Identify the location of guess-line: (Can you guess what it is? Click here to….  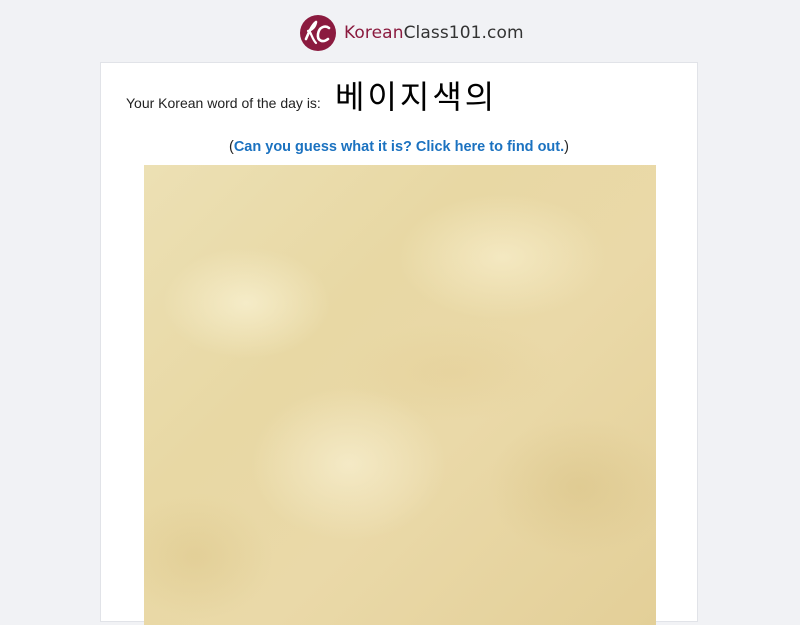
(399, 147).